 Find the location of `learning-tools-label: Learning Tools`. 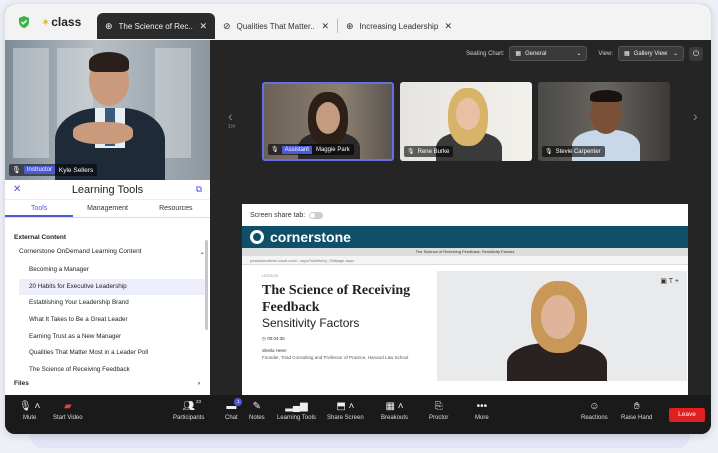

learning-tools-label: Learning Tools is located at coordinates (296, 418).